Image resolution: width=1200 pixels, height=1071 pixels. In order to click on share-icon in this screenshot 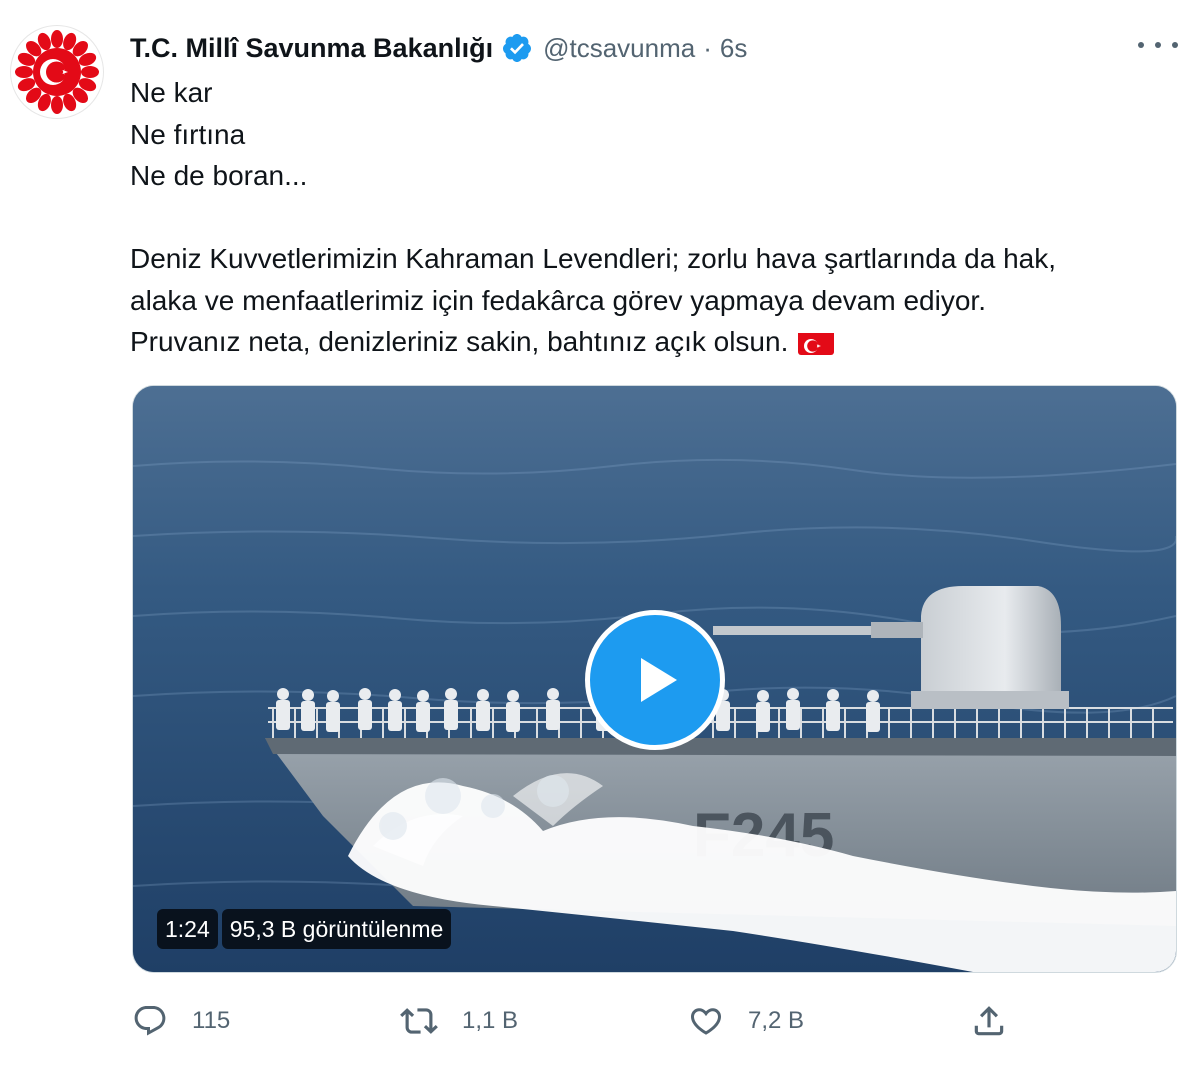, I will do `click(989, 1021)`.